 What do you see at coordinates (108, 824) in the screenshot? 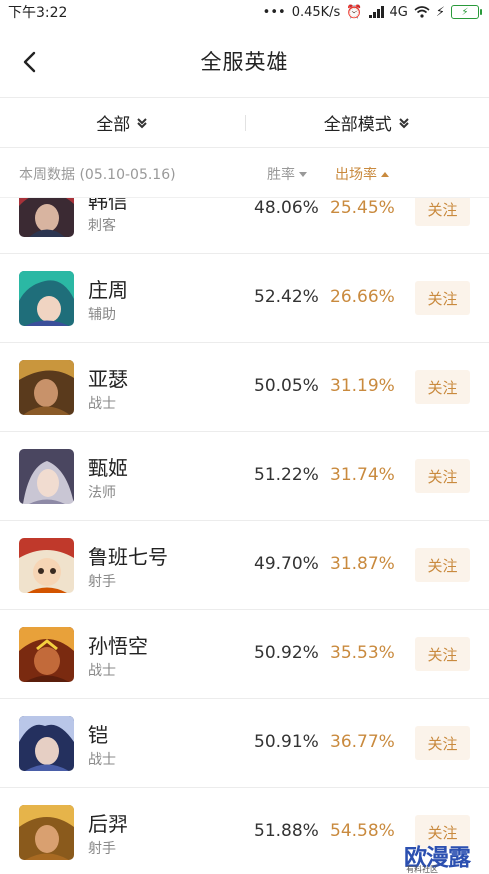
I see `hero-name: 后羿` at bounding box center [108, 824].